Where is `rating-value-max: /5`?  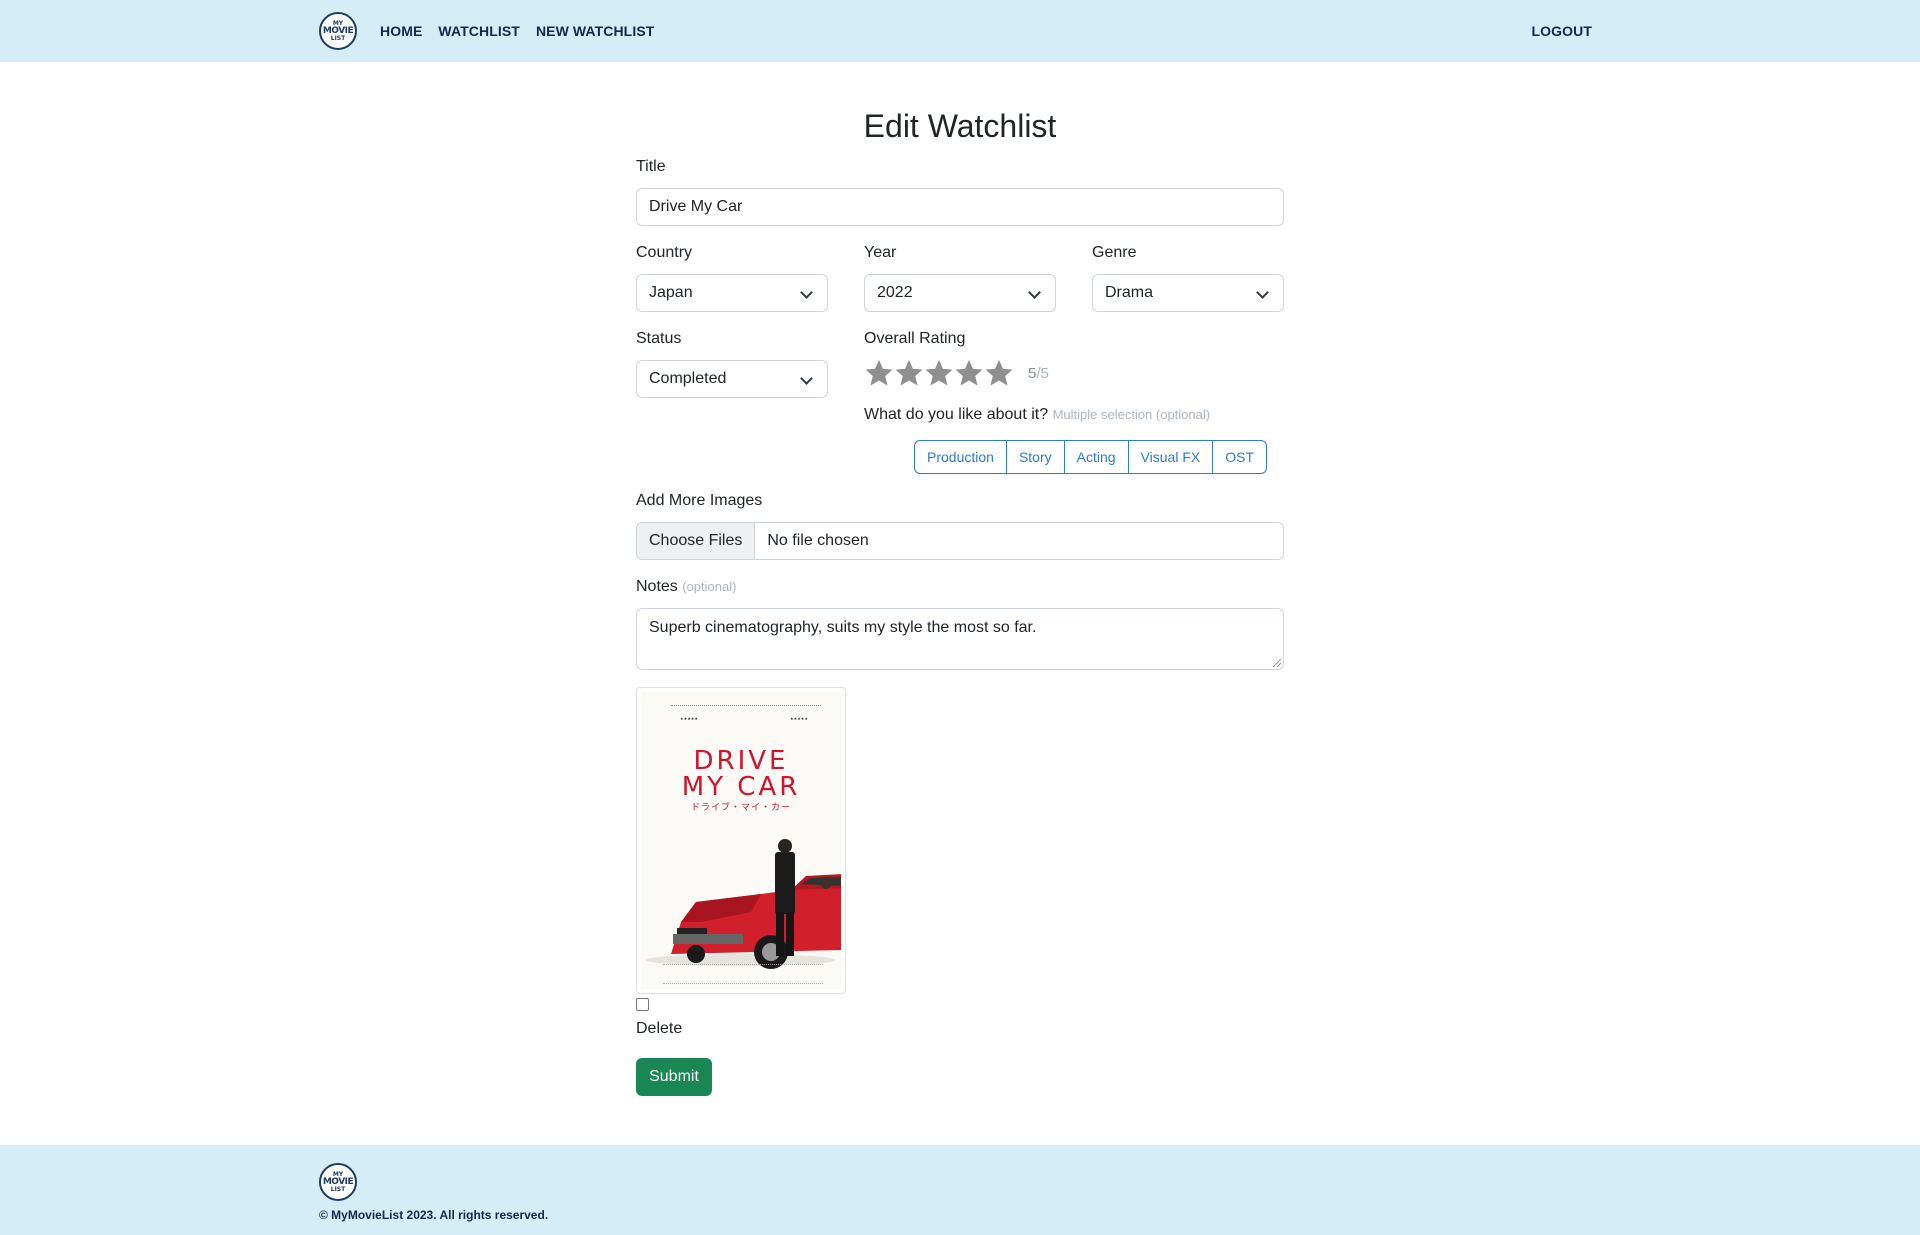
rating-value-max: /5 is located at coordinates (1042, 373).